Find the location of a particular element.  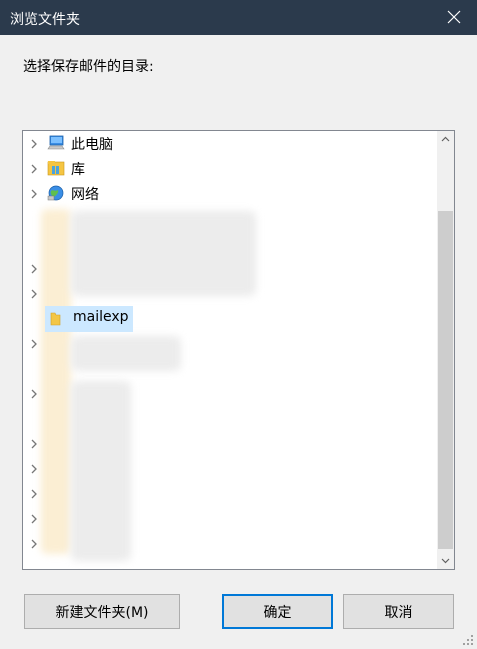

close-icon is located at coordinates (454, 17).